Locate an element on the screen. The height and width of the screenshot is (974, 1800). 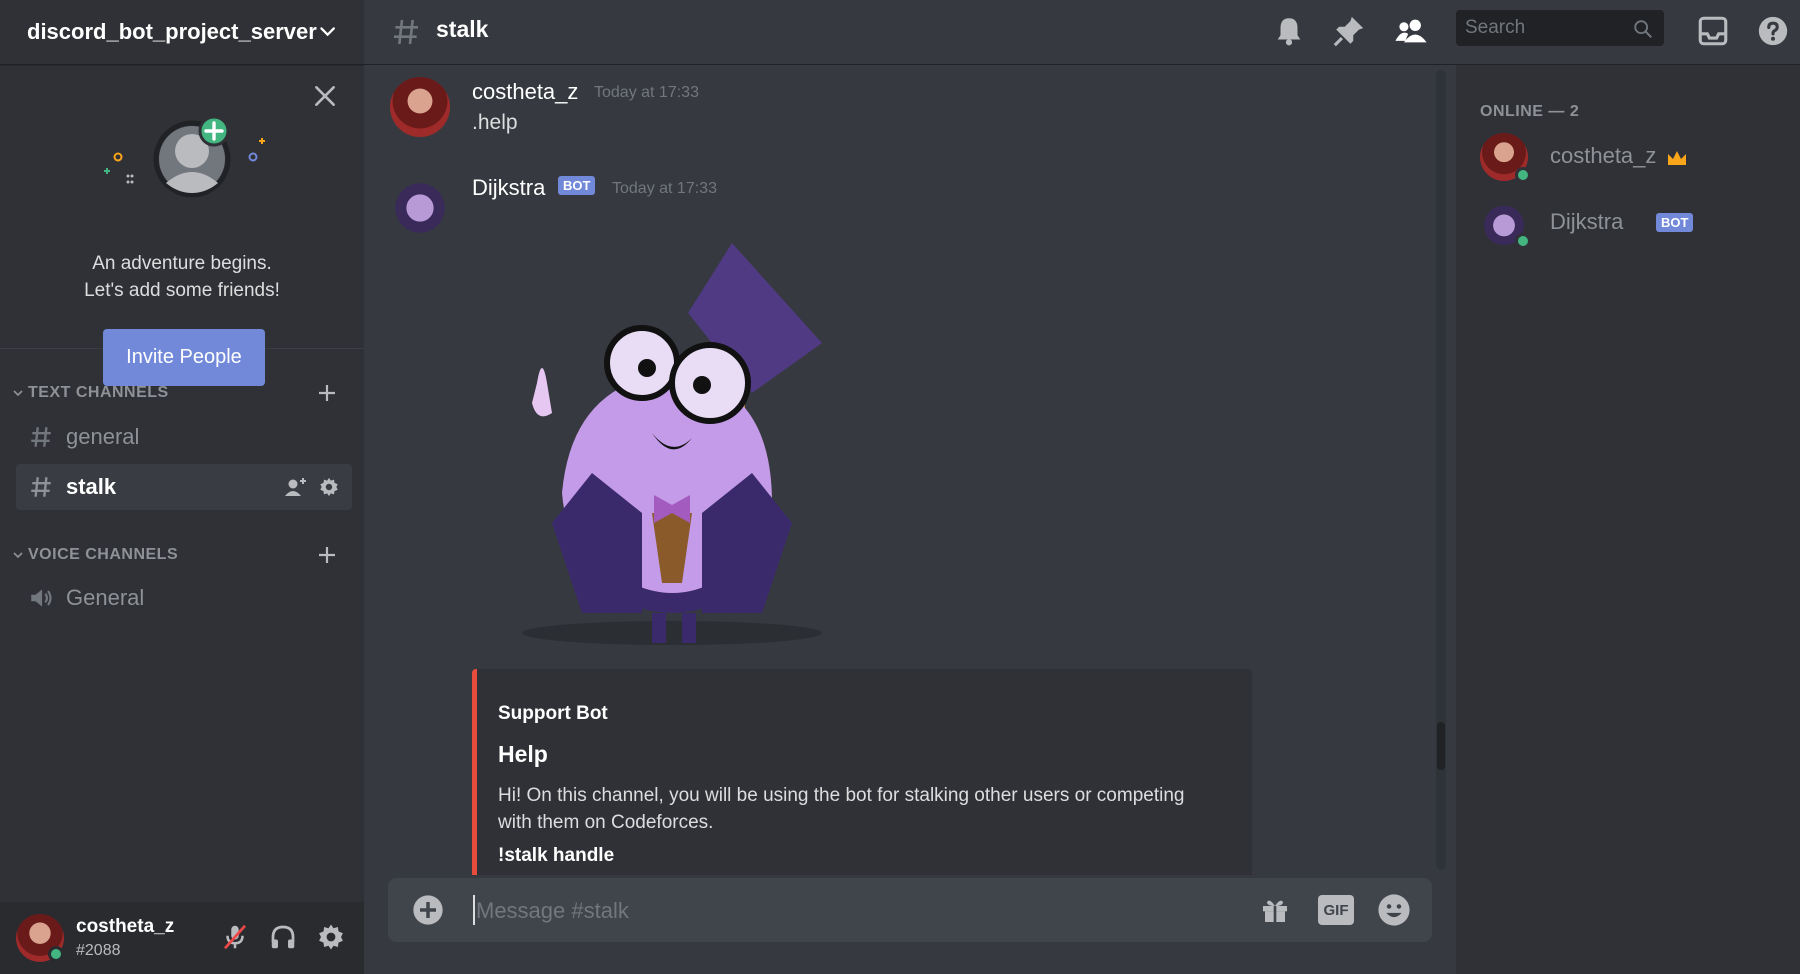
mute-microphone-icon is located at coordinates (235, 937).